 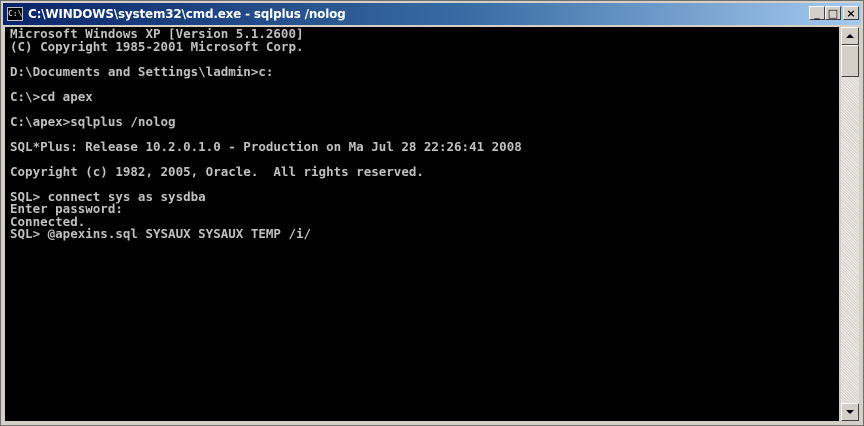 I want to click on console-line: Enter password:, so click(x=66, y=208).